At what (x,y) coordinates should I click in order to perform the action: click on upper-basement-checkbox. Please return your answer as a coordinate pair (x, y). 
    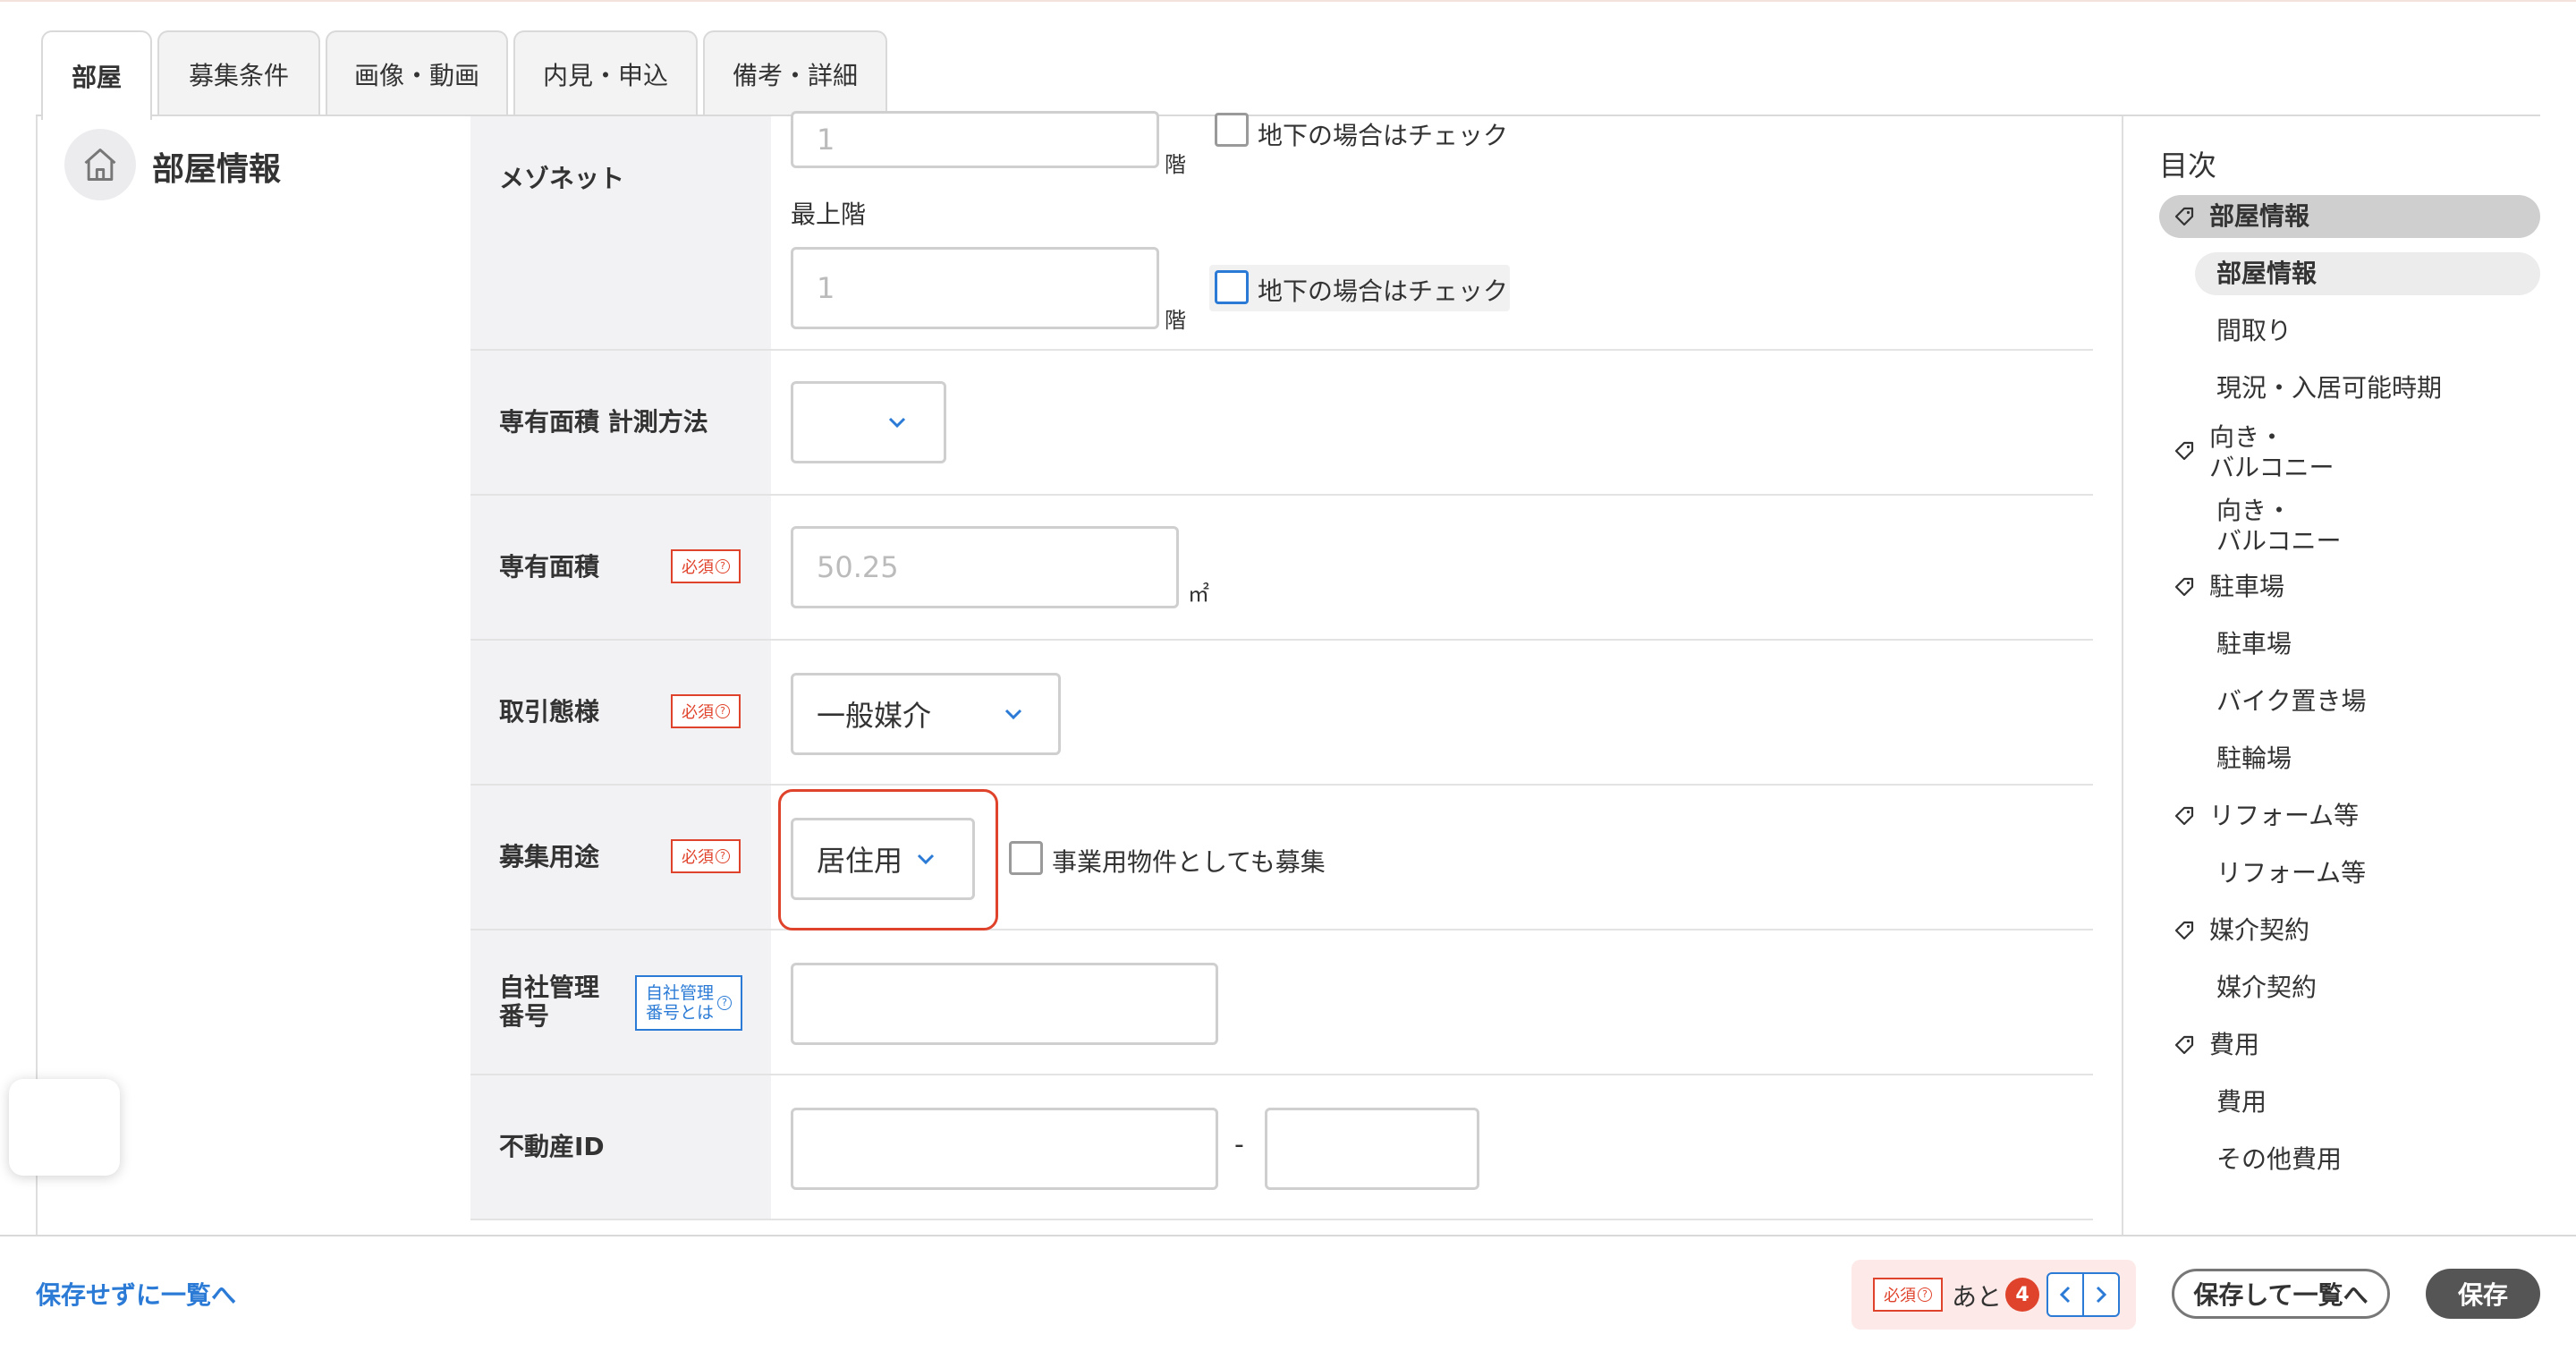
    Looking at the image, I should click on (1232, 287).